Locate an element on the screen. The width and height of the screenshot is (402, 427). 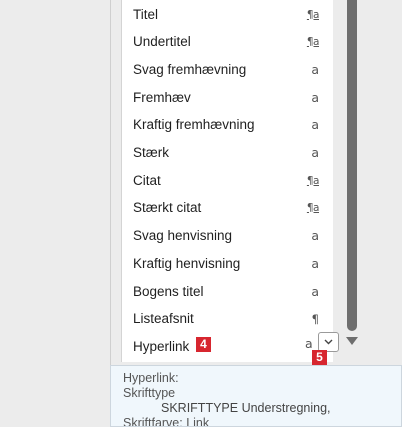
style-item-fremhaev: Fremhæv a is located at coordinates (227, 97).